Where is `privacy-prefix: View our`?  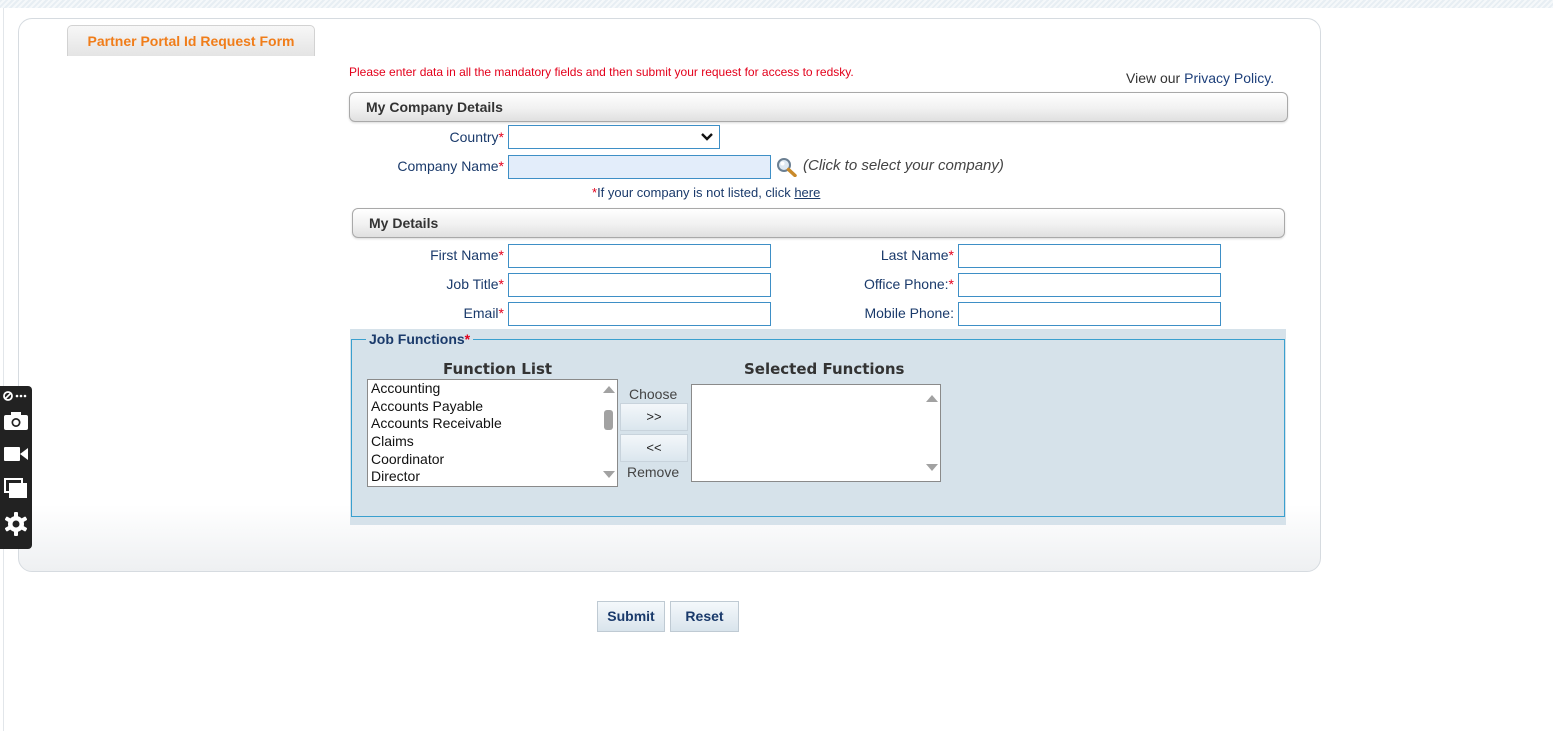 privacy-prefix: View our is located at coordinates (1153, 78).